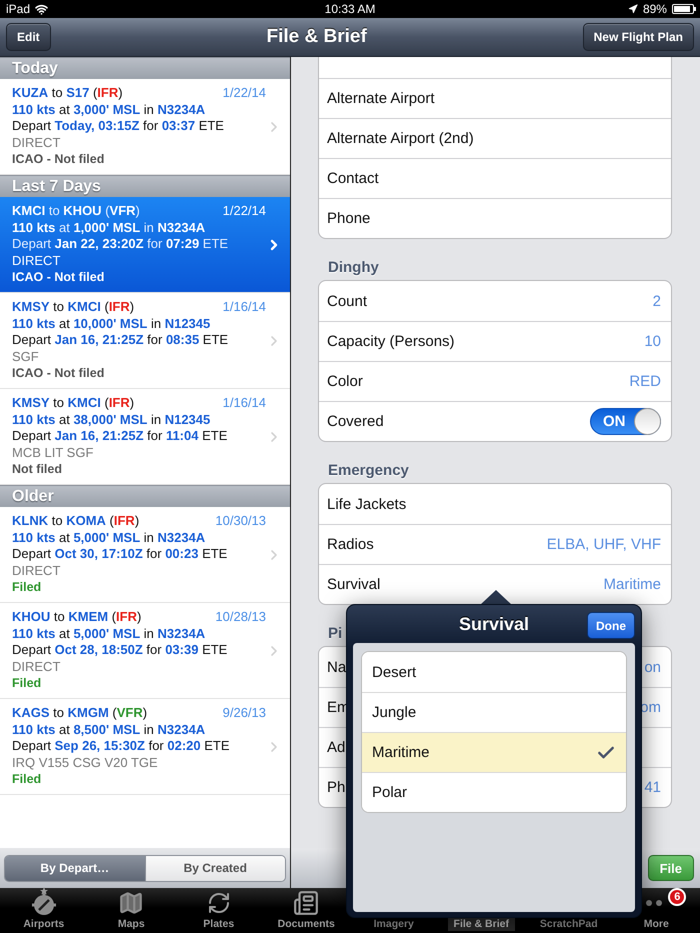  Describe the element at coordinates (37, 469) in the screenshot. I see `filing-status: Not filed` at that location.